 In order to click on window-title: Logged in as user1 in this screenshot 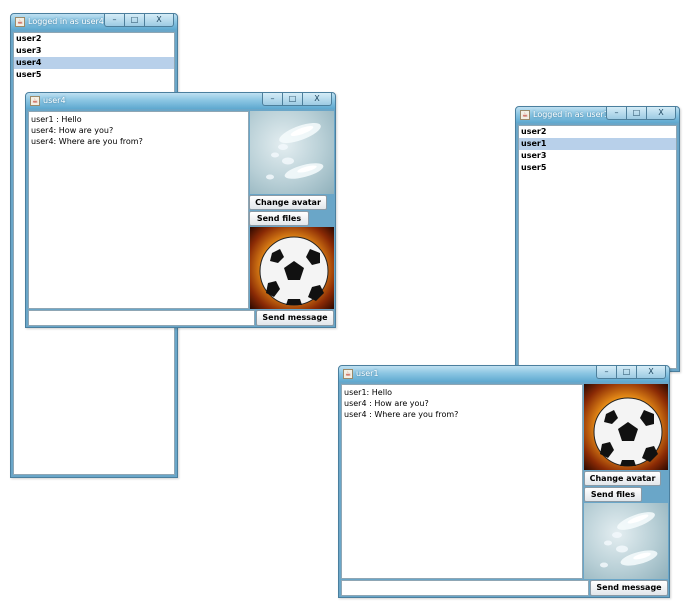, I will do `click(571, 114)`.